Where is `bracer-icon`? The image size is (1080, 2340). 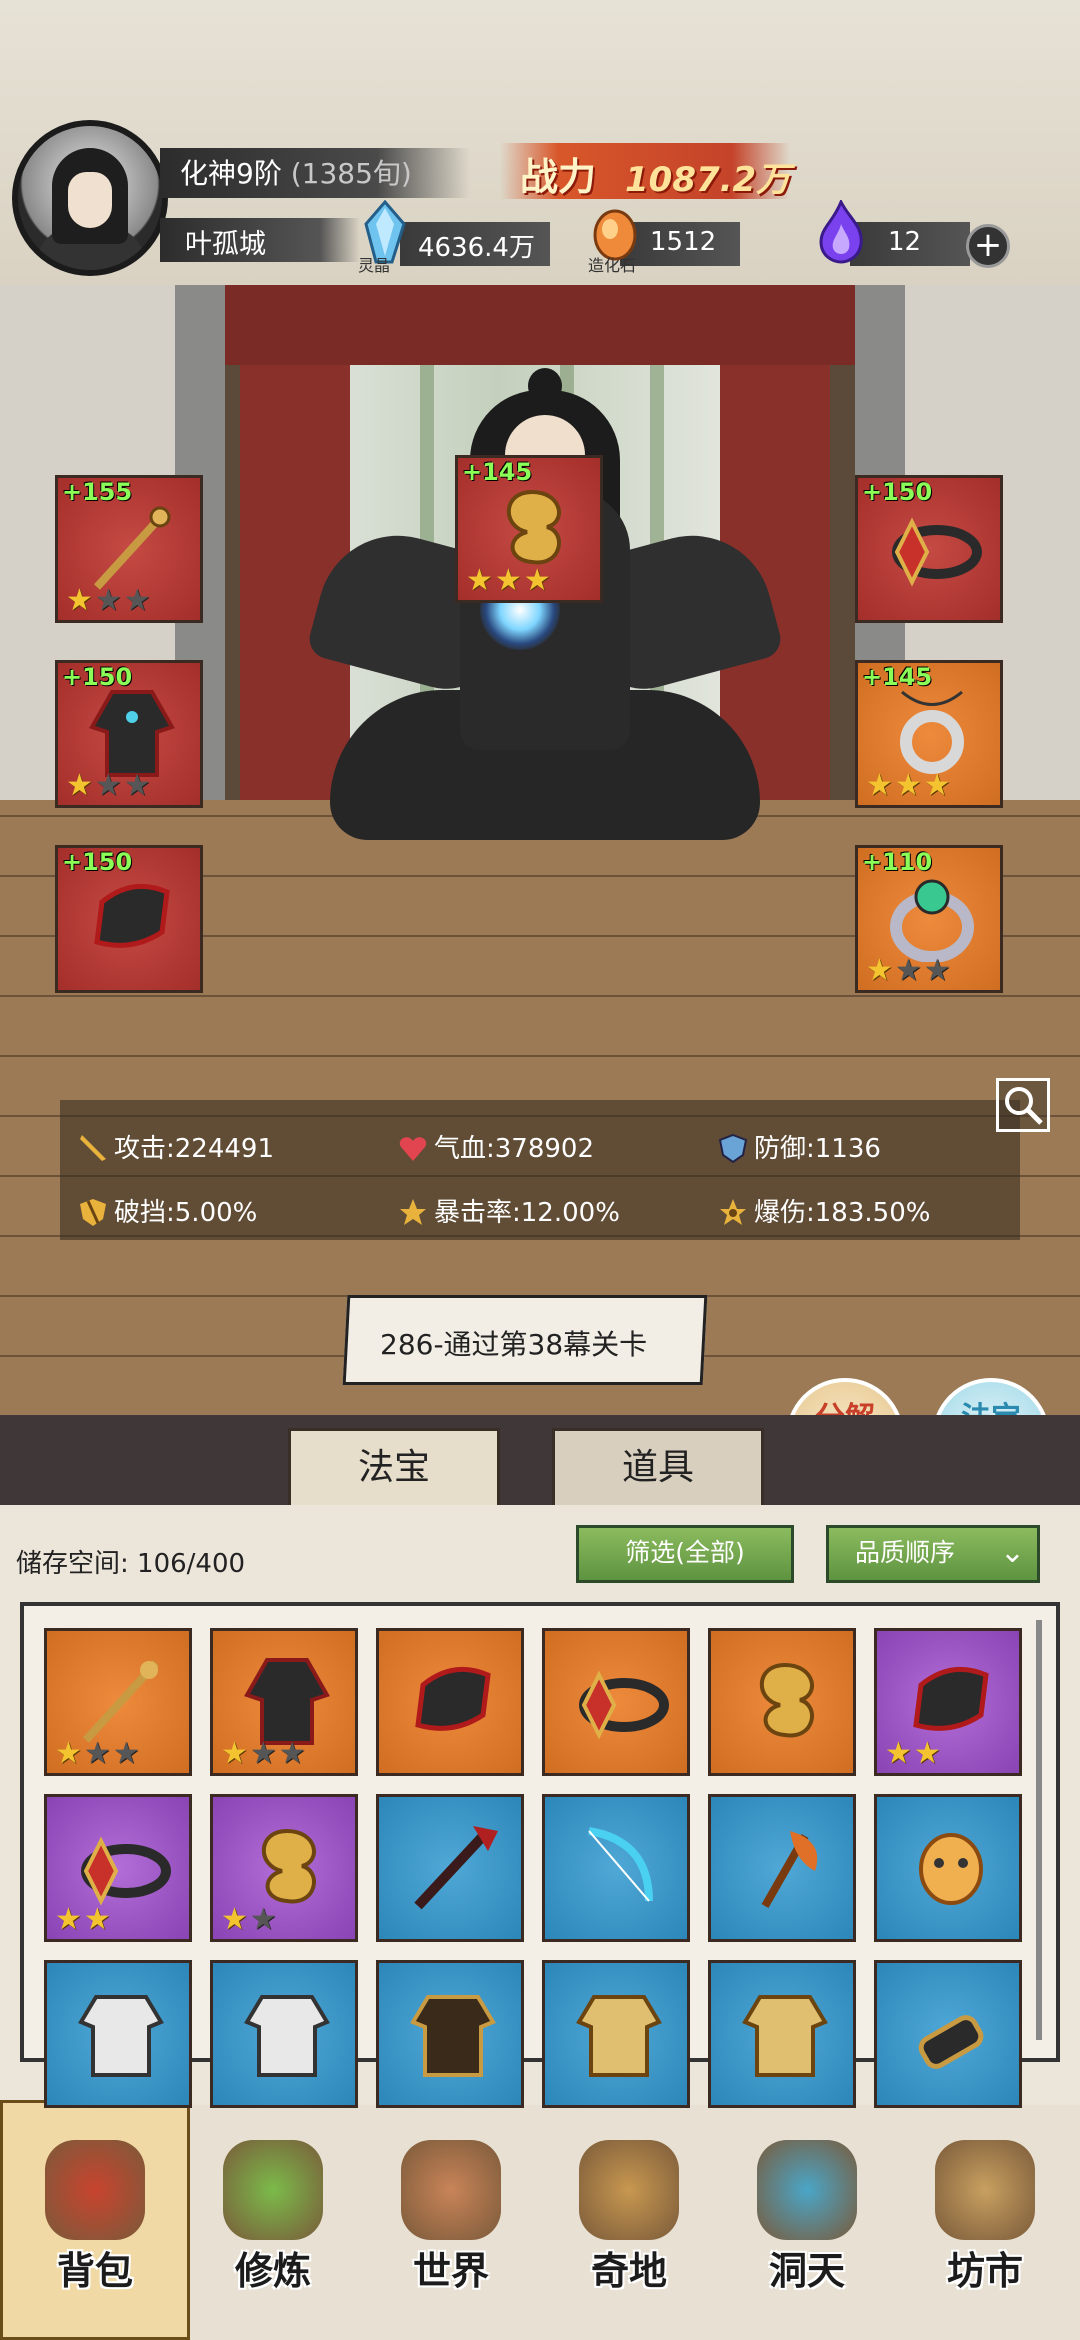 bracer-icon is located at coordinates (951, 2042).